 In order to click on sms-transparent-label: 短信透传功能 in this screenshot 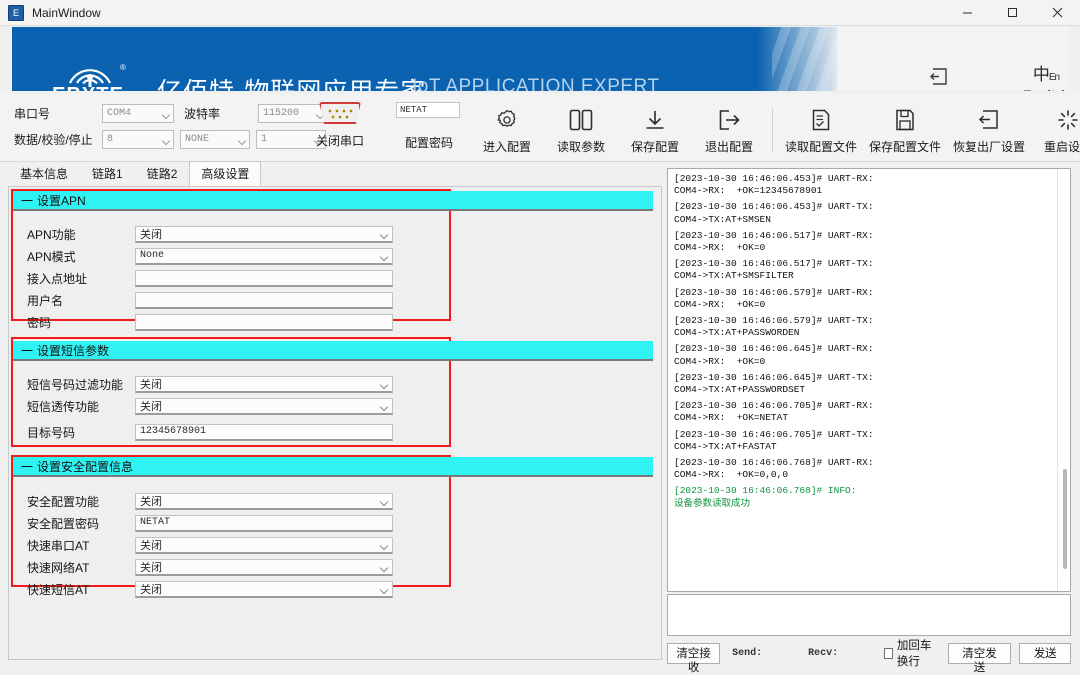, I will do `click(63, 406)`.